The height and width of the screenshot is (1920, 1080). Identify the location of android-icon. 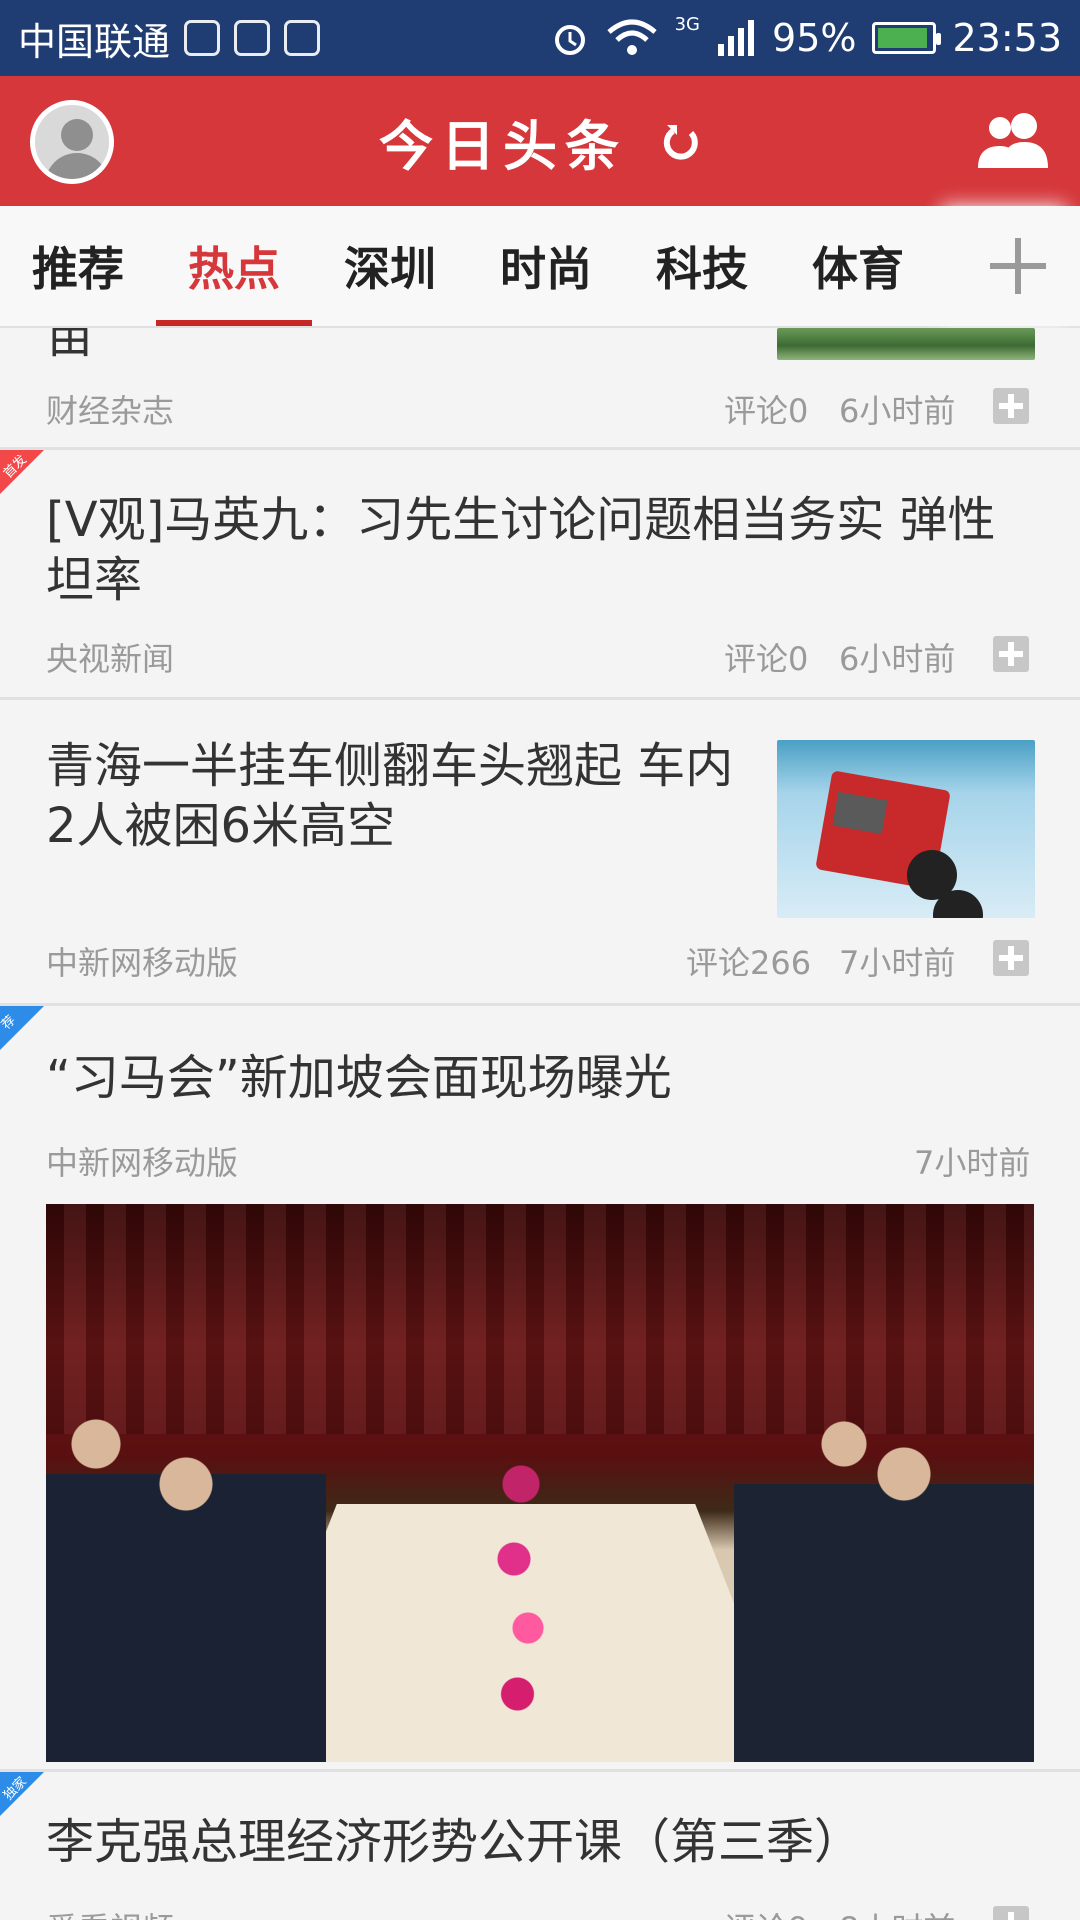
(202, 38).